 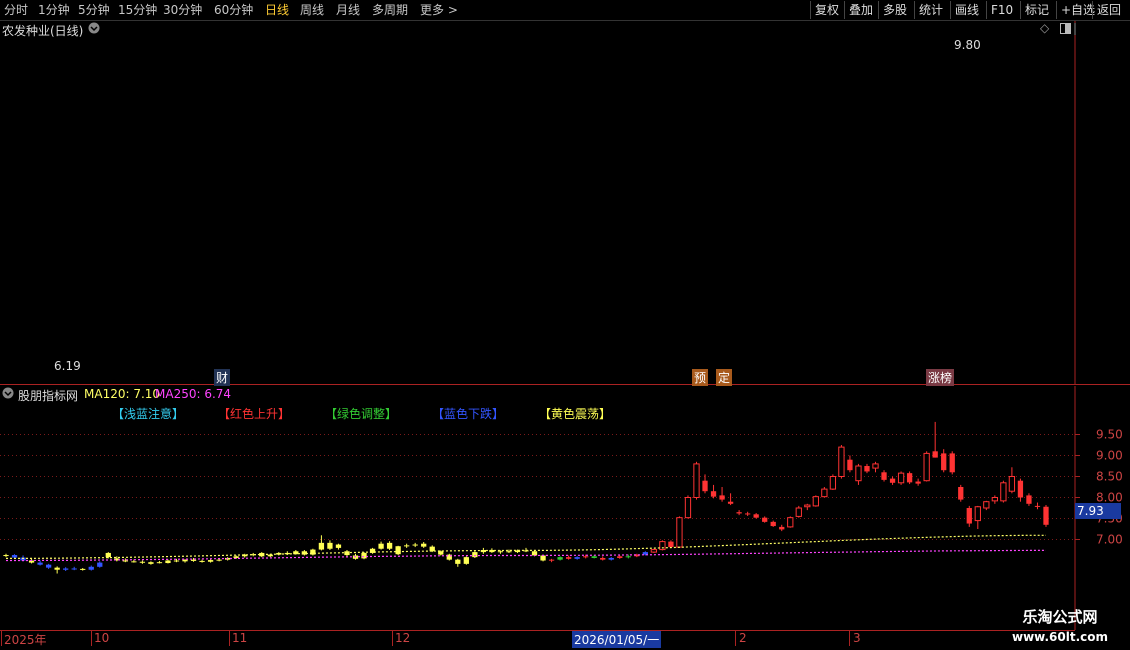 What do you see at coordinates (1109, 540) in the screenshot?
I see `indicator-tick-label: 7.00` at bounding box center [1109, 540].